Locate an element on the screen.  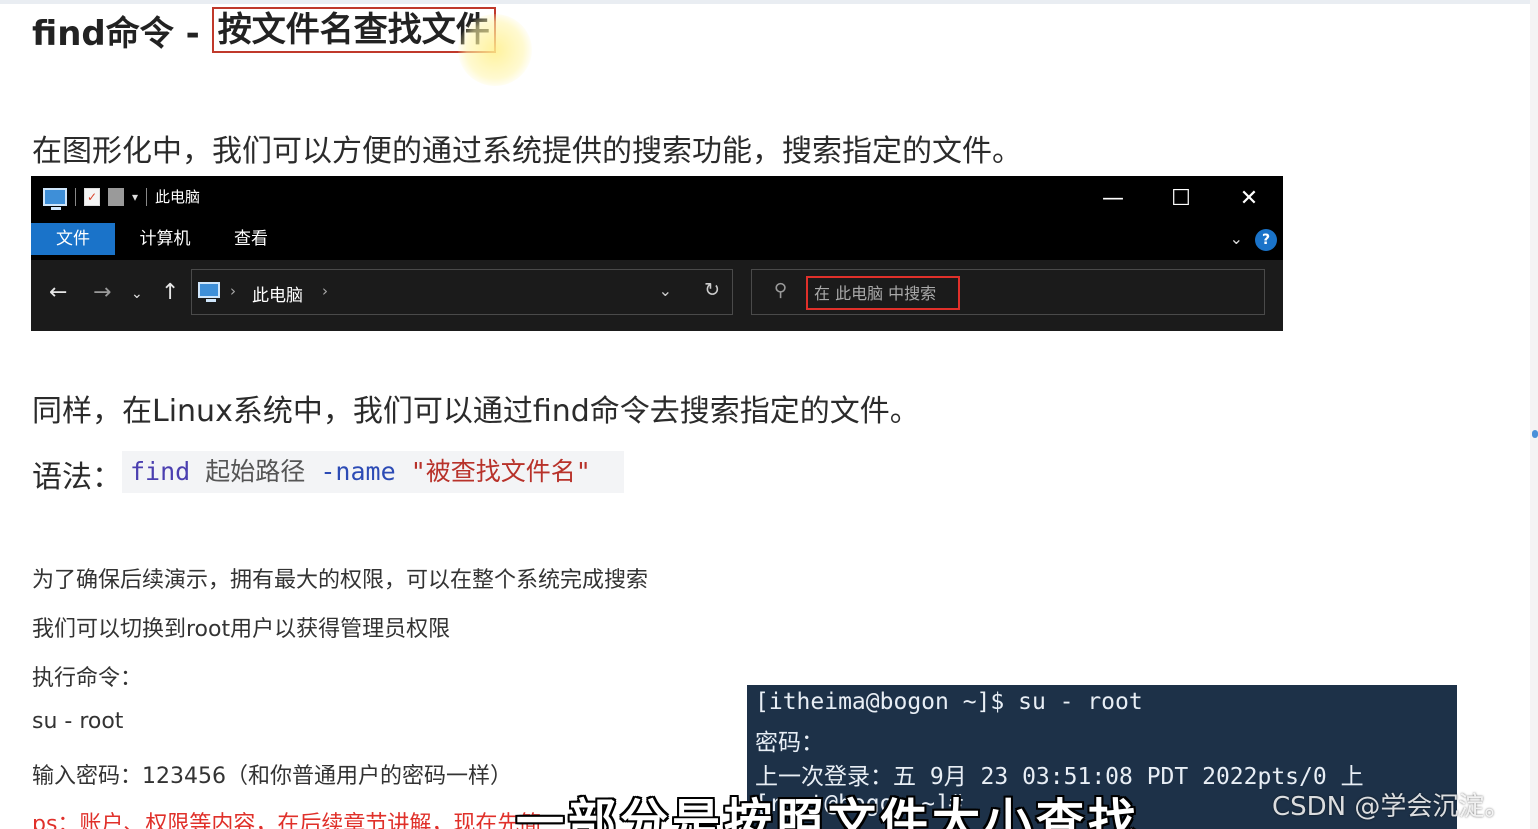
watermark: CSDN @学会沉淀。 is located at coordinates (1391, 807).